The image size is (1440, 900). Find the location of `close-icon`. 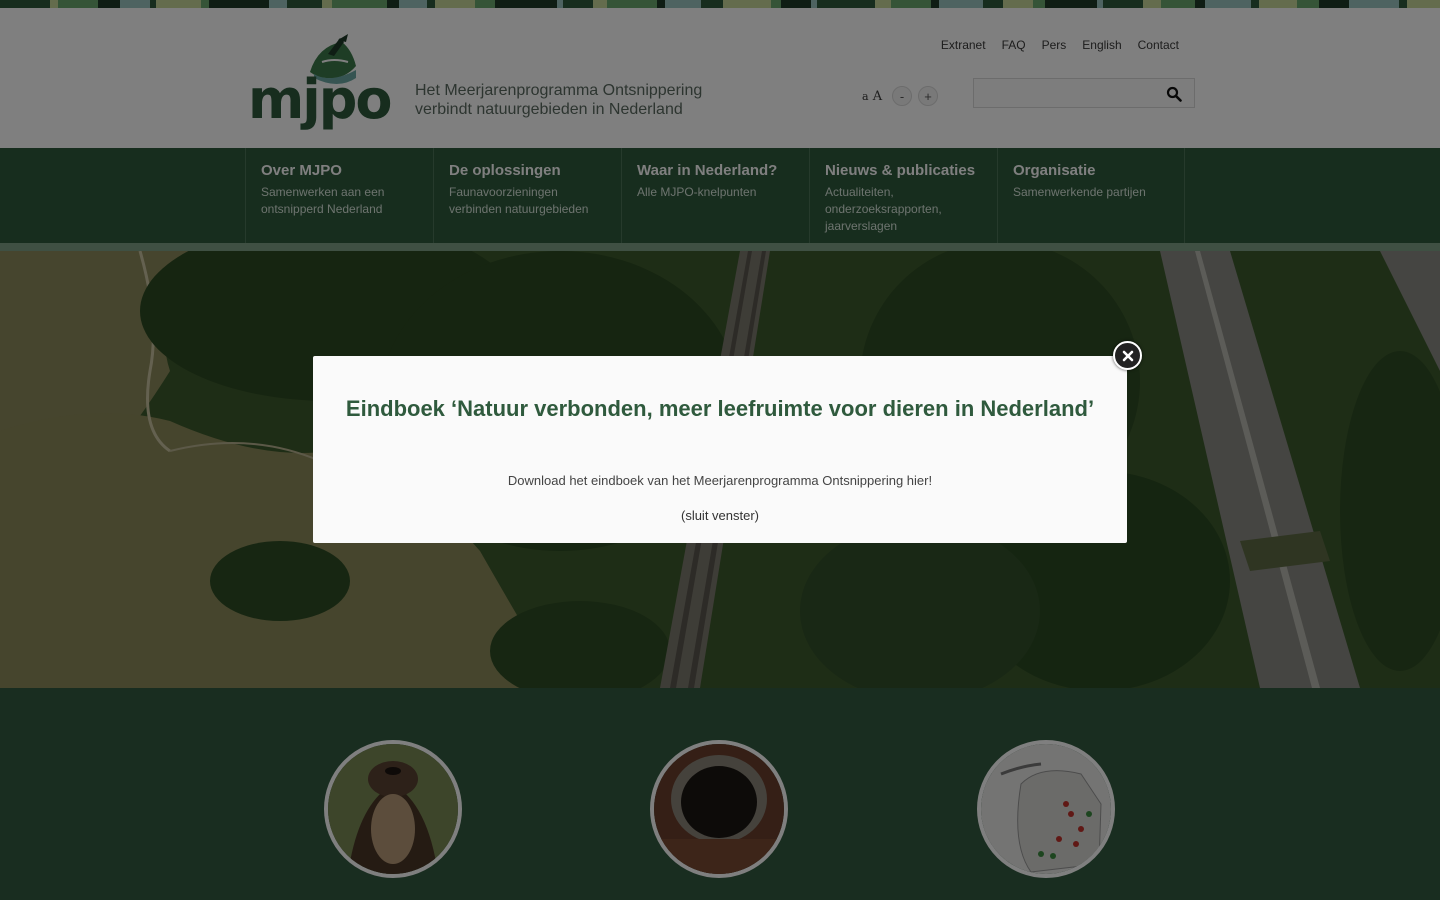

close-icon is located at coordinates (1127, 355).